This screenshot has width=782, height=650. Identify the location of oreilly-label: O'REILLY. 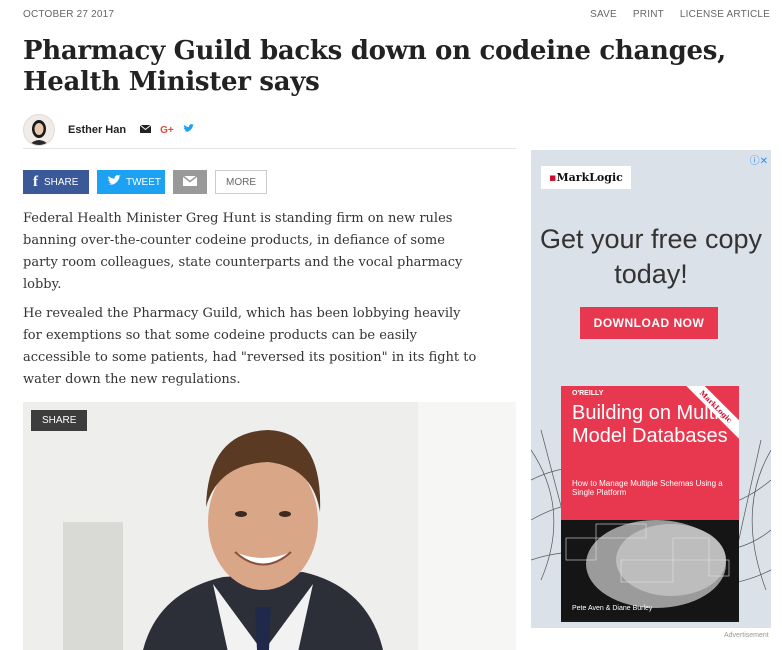
(588, 393).